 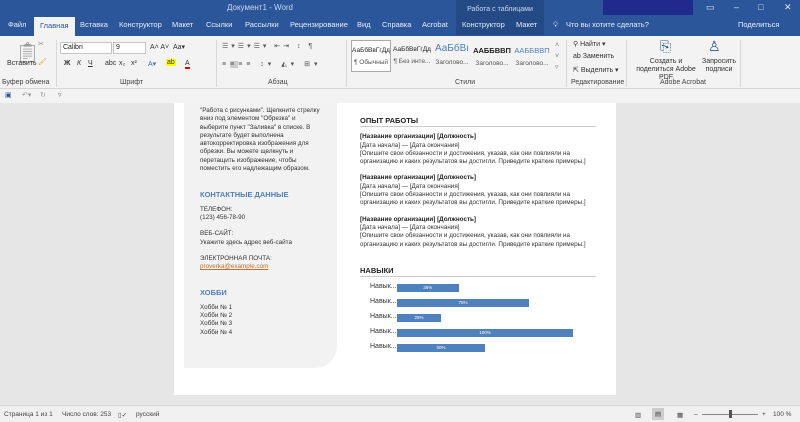 I want to click on proofing-icon: ▯✓, so click(x=122, y=415).